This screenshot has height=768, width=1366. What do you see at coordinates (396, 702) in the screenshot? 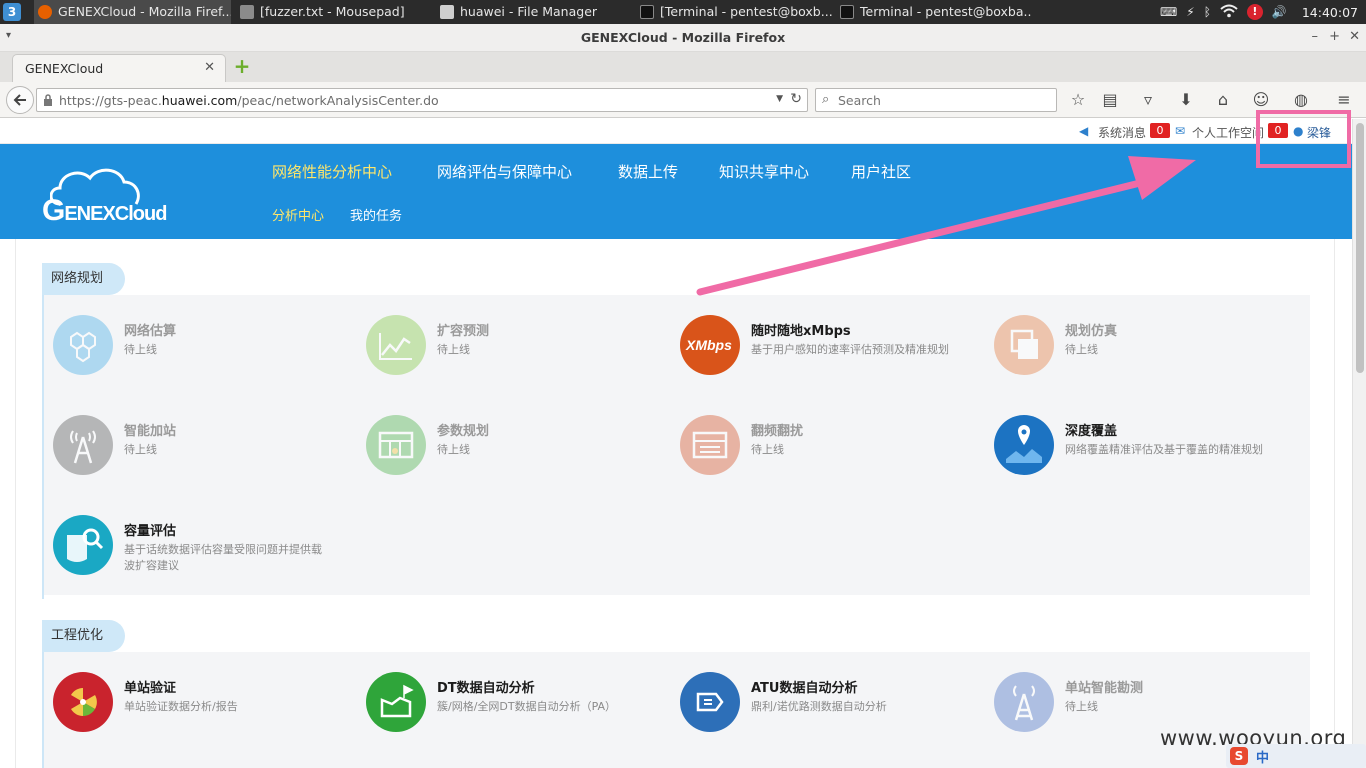
I see `dt-flag-icon` at bounding box center [396, 702].